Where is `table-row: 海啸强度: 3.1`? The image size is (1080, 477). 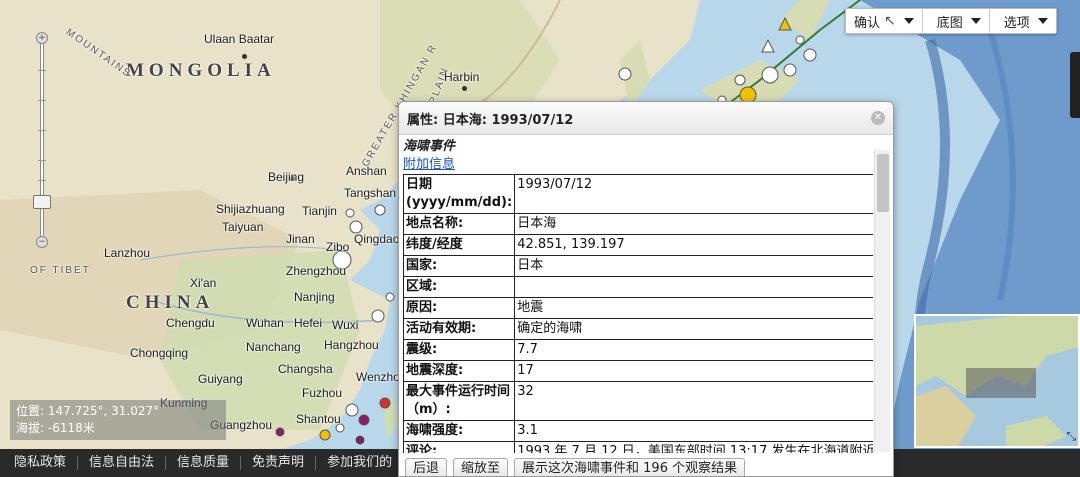 table-row: 海啸强度: 3.1 is located at coordinates (637, 431).